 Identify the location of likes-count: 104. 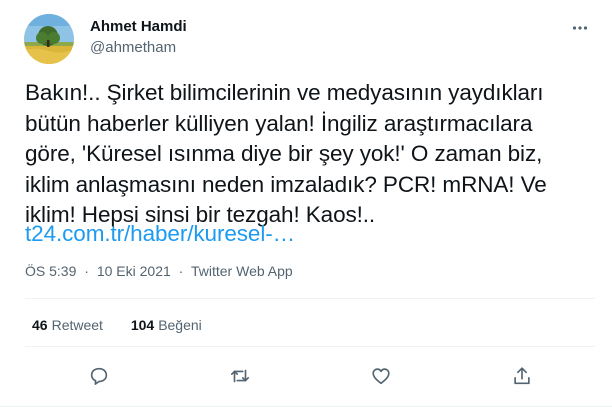
(142, 325).